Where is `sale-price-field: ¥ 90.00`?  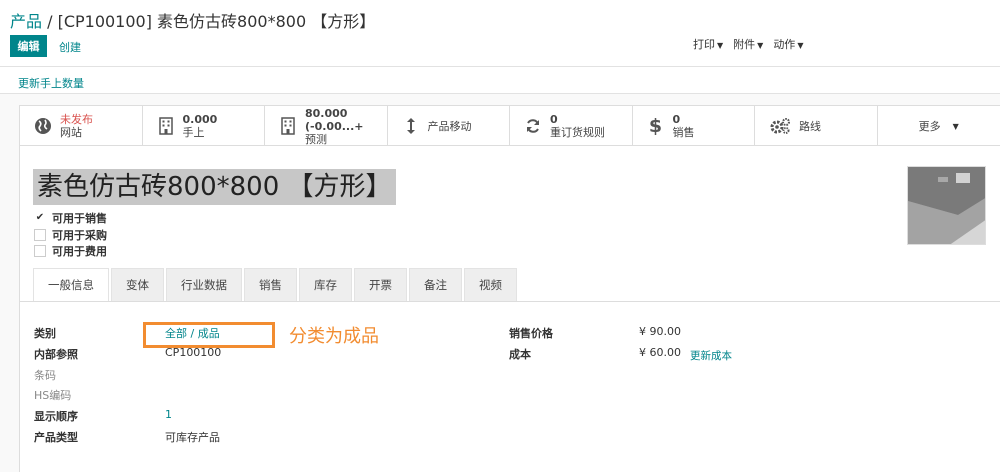 sale-price-field: ¥ 90.00 is located at coordinates (660, 331).